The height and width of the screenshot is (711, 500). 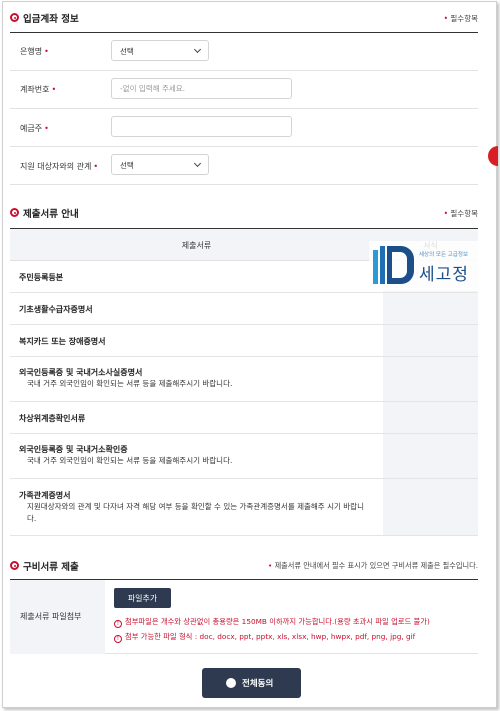 What do you see at coordinates (142, 598) in the screenshot?
I see `add-file-button: 파일추가` at bounding box center [142, 598].